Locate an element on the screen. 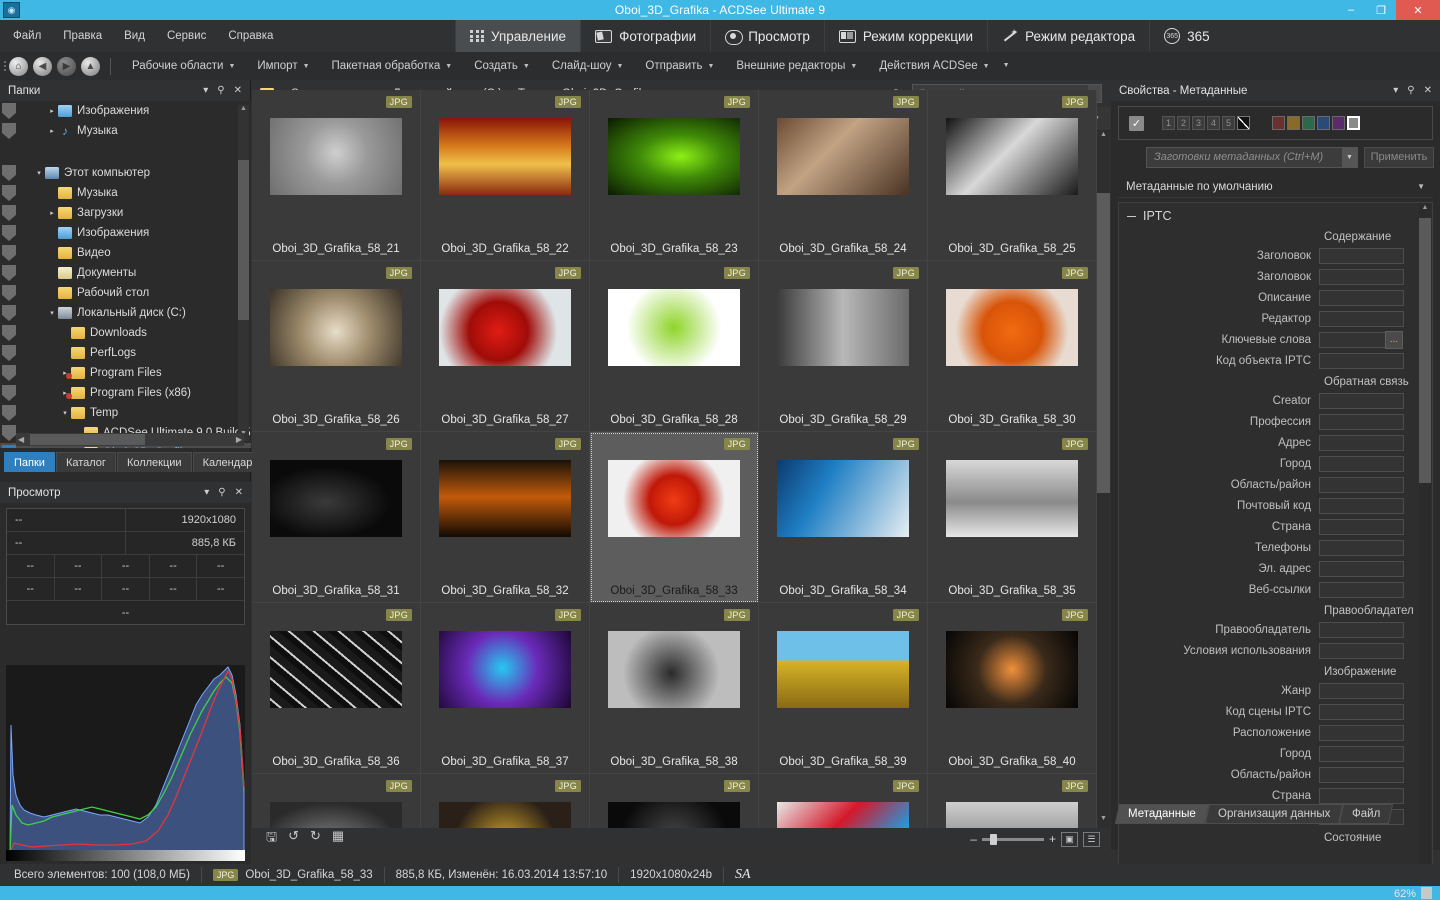 The image size is (1440, 900). scroll-thumb is located at coordinates (1425, 350).